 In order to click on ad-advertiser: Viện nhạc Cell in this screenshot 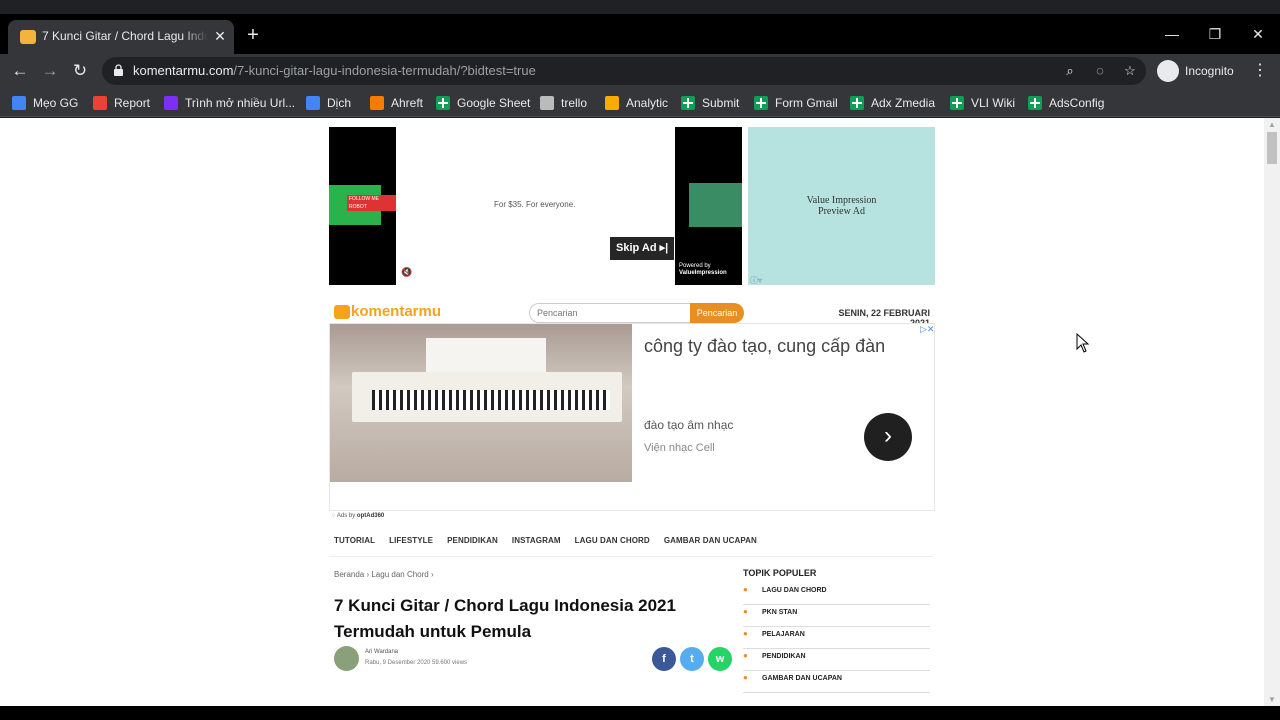, I will do `click(679, 448)`.